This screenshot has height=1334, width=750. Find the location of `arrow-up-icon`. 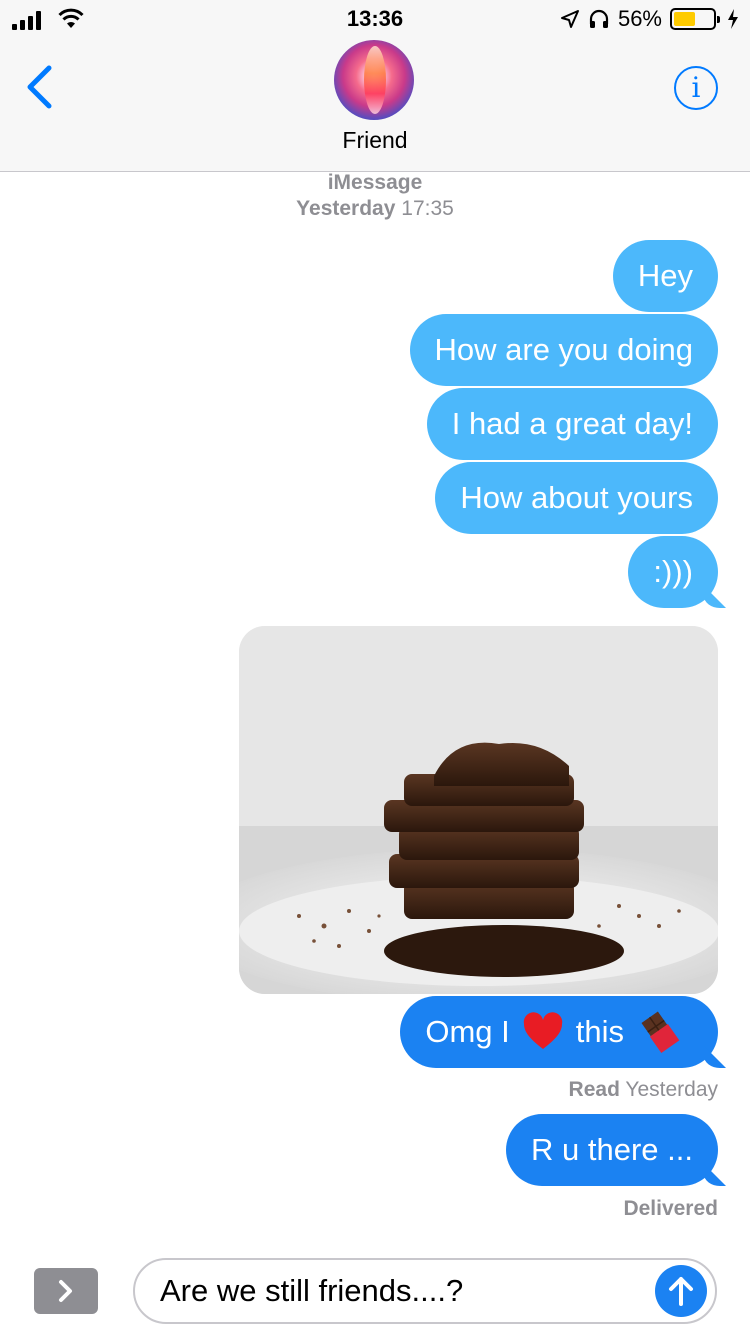

arrow-up-icon is located at coordinates (681, 1291).